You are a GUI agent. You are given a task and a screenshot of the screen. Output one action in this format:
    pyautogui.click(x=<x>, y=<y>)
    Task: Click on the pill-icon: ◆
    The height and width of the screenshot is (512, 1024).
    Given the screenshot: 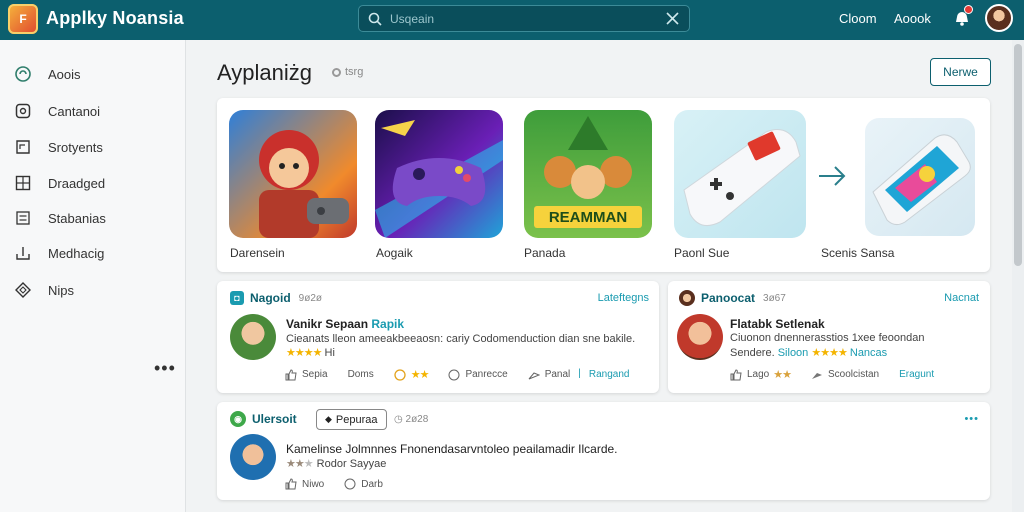 What is the action you would take?
    pyautogui.click(x=328, y=419)
    